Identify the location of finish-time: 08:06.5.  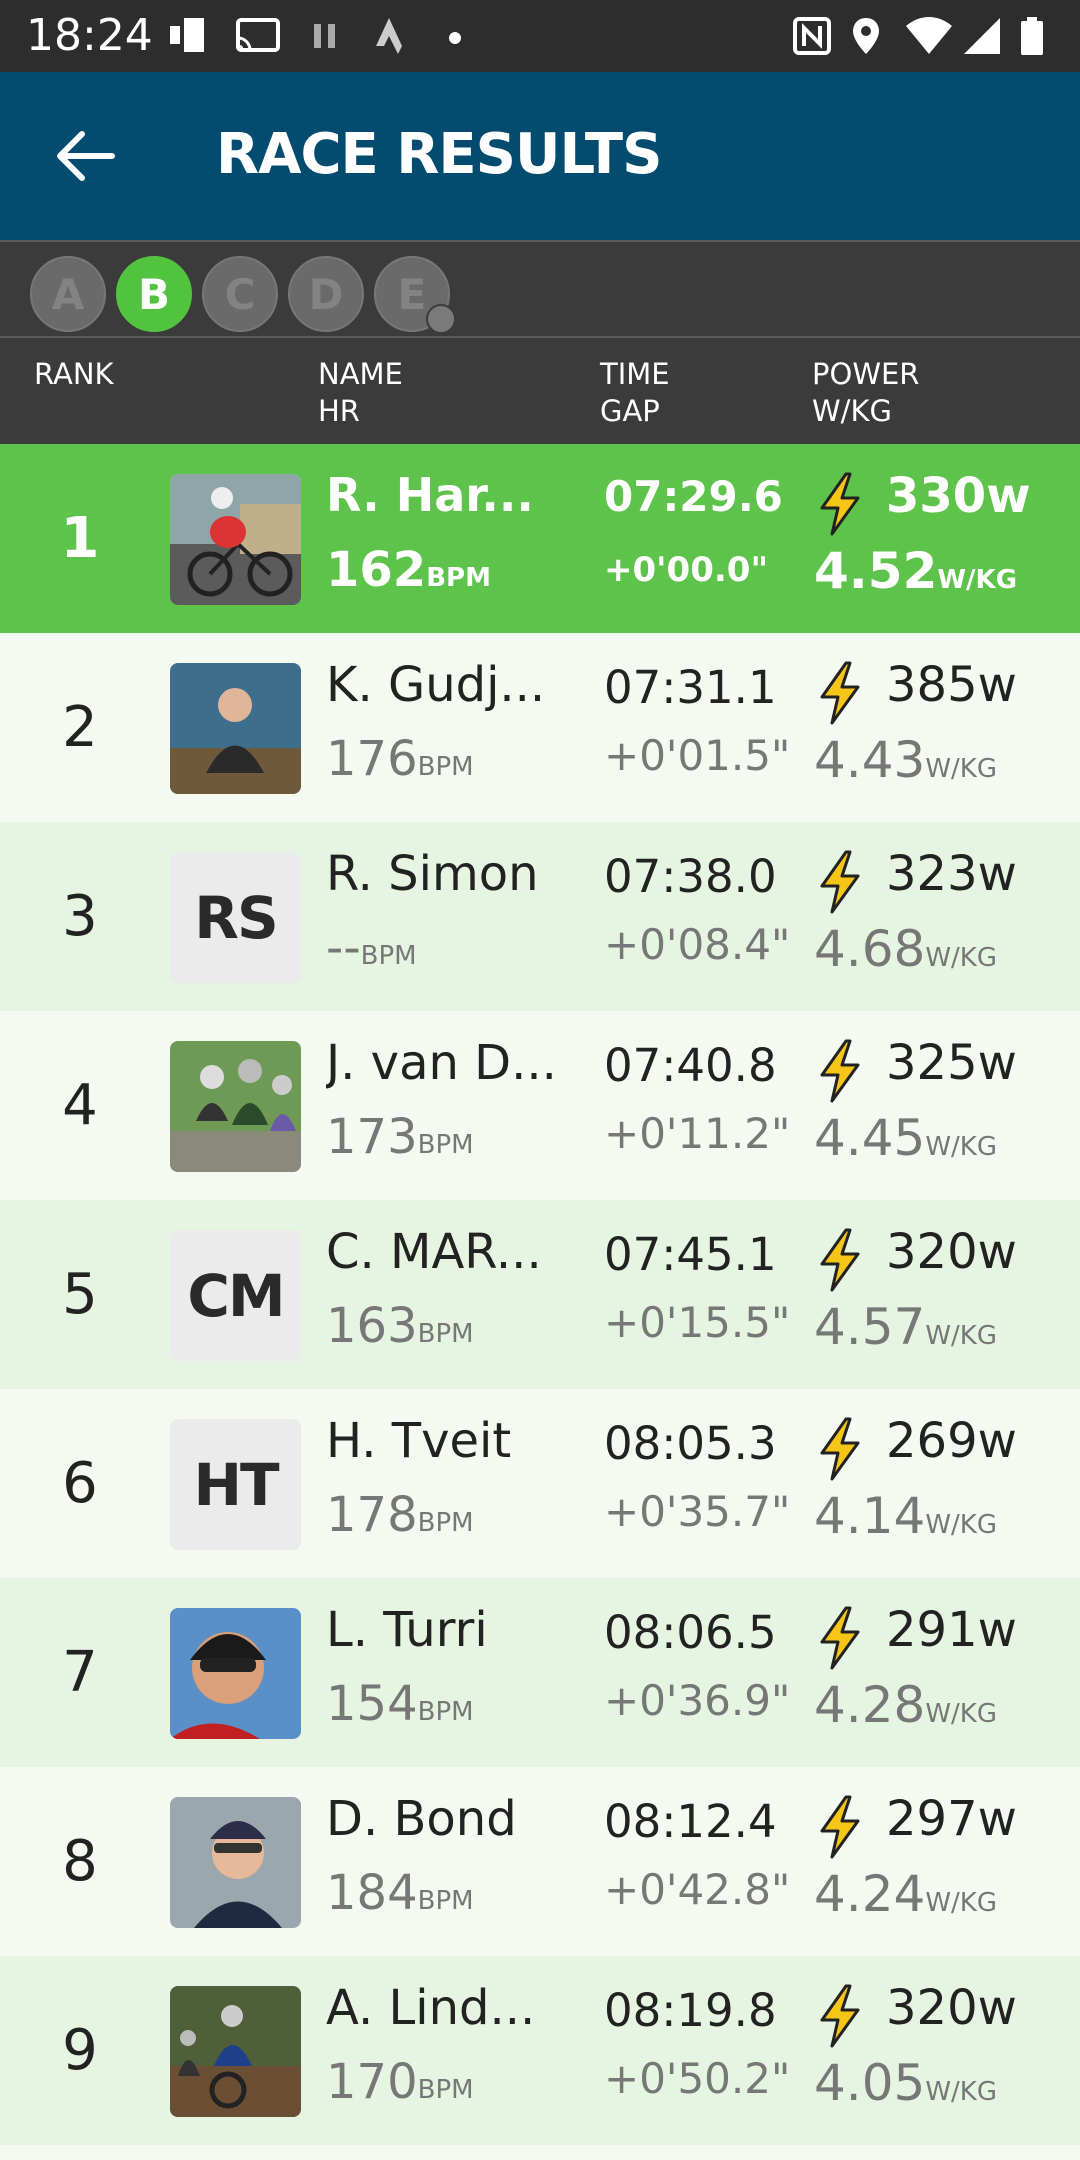
(690, 1632).